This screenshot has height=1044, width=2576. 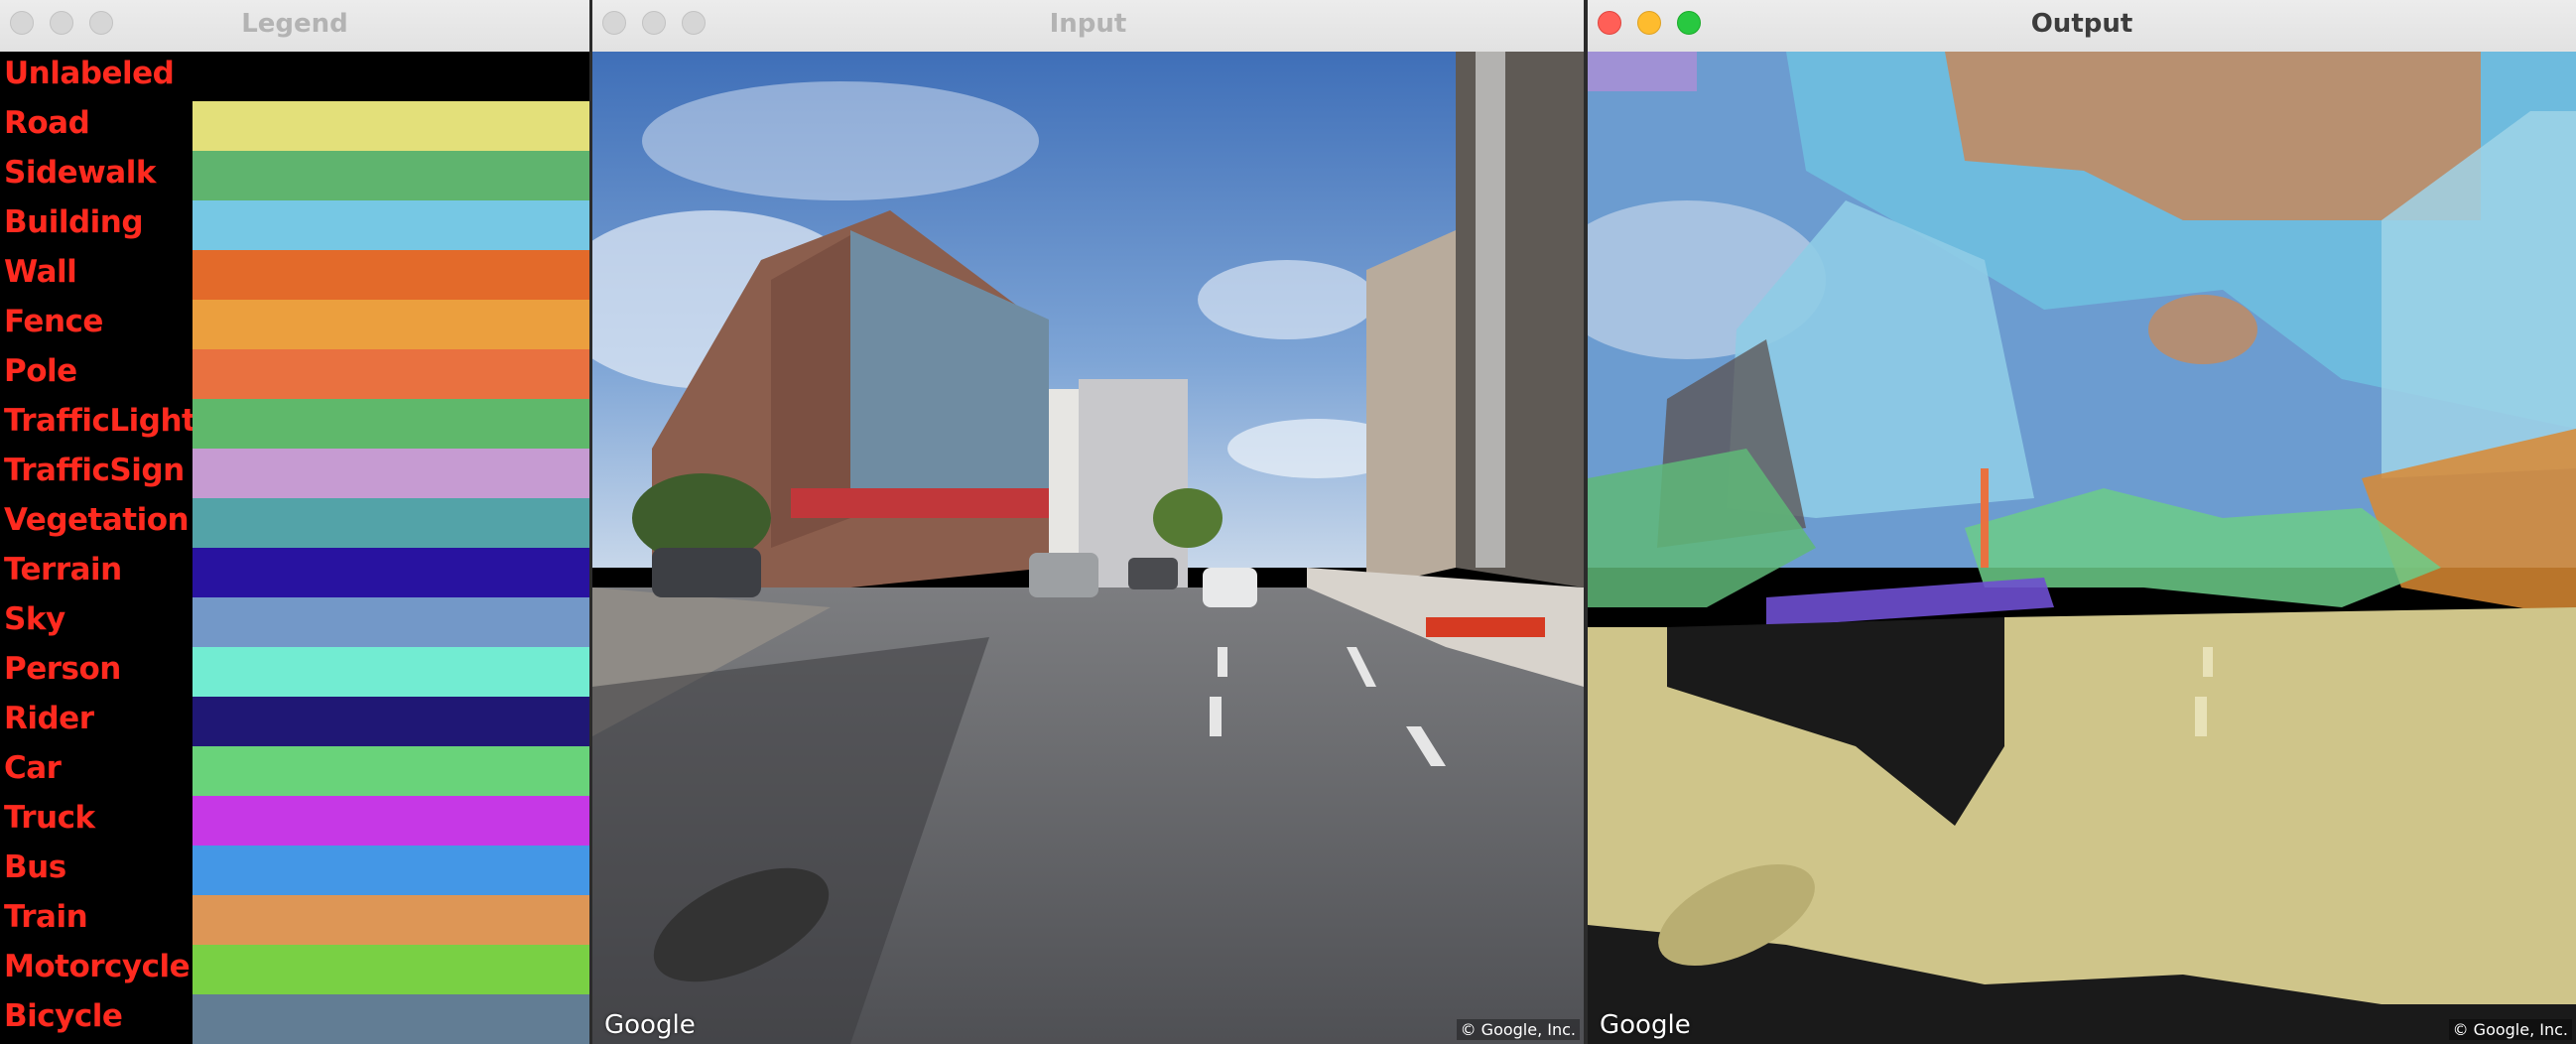 I want to click on legend-label: Wall, so click(x=40, y=272).